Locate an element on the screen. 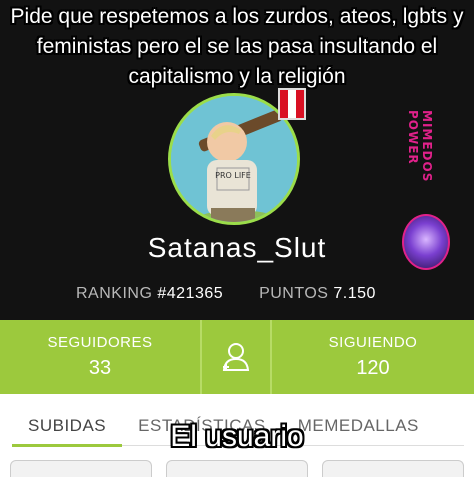  uploads-grid is located at coordinates (237, 468).